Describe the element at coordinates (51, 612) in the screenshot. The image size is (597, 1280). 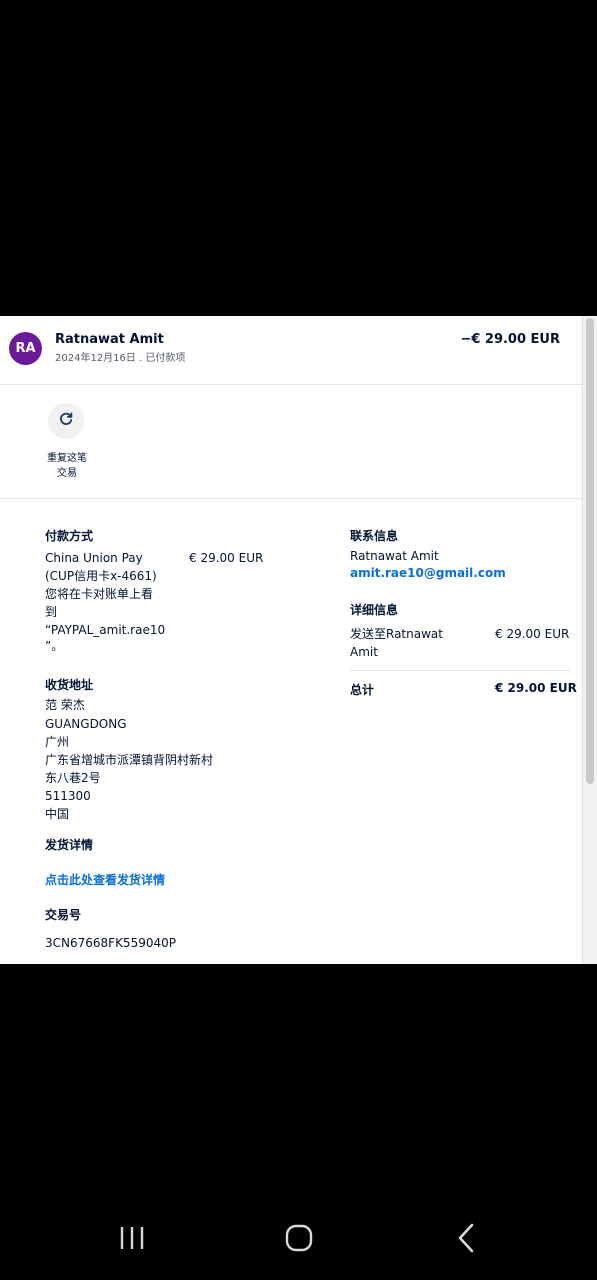
I see `payment-method-line: 到` at that location.